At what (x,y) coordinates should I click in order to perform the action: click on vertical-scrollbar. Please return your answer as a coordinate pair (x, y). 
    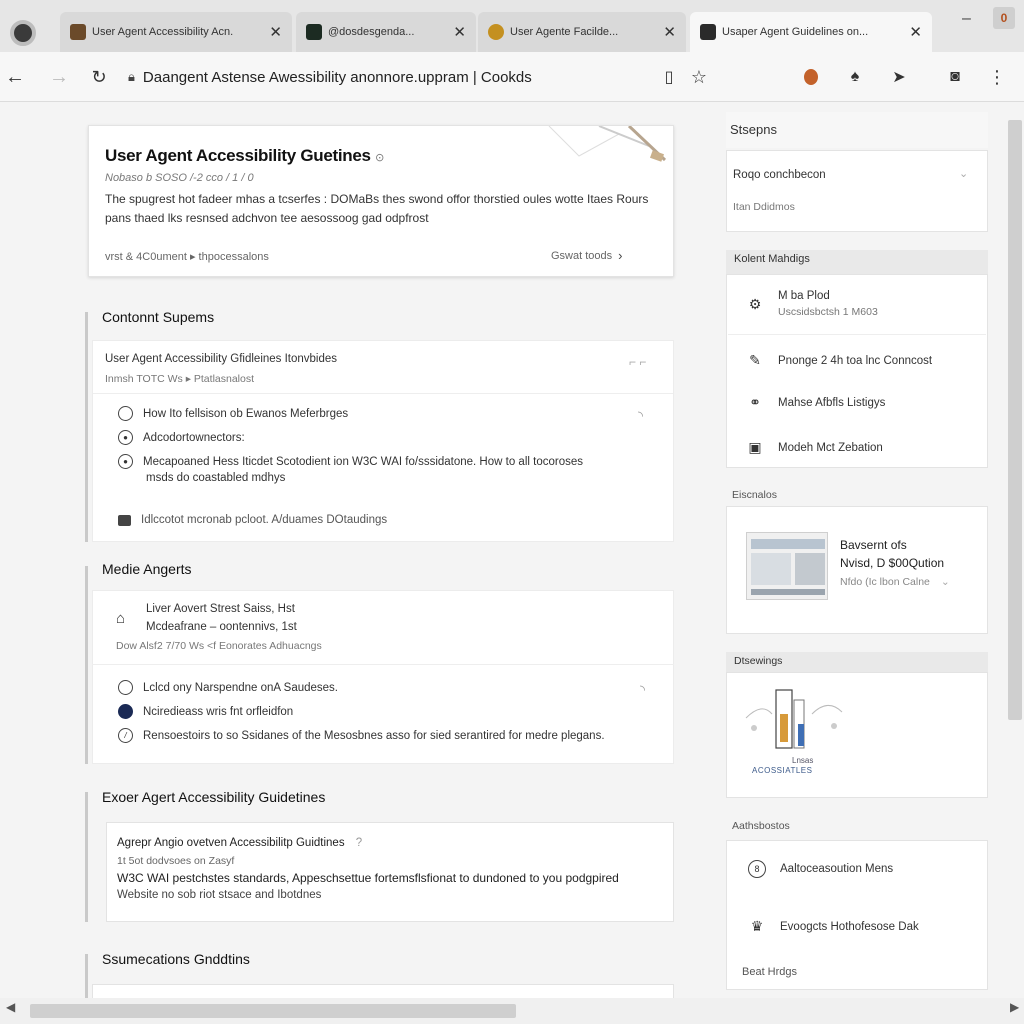
    Looking at the image, I should click on (1015, 420).